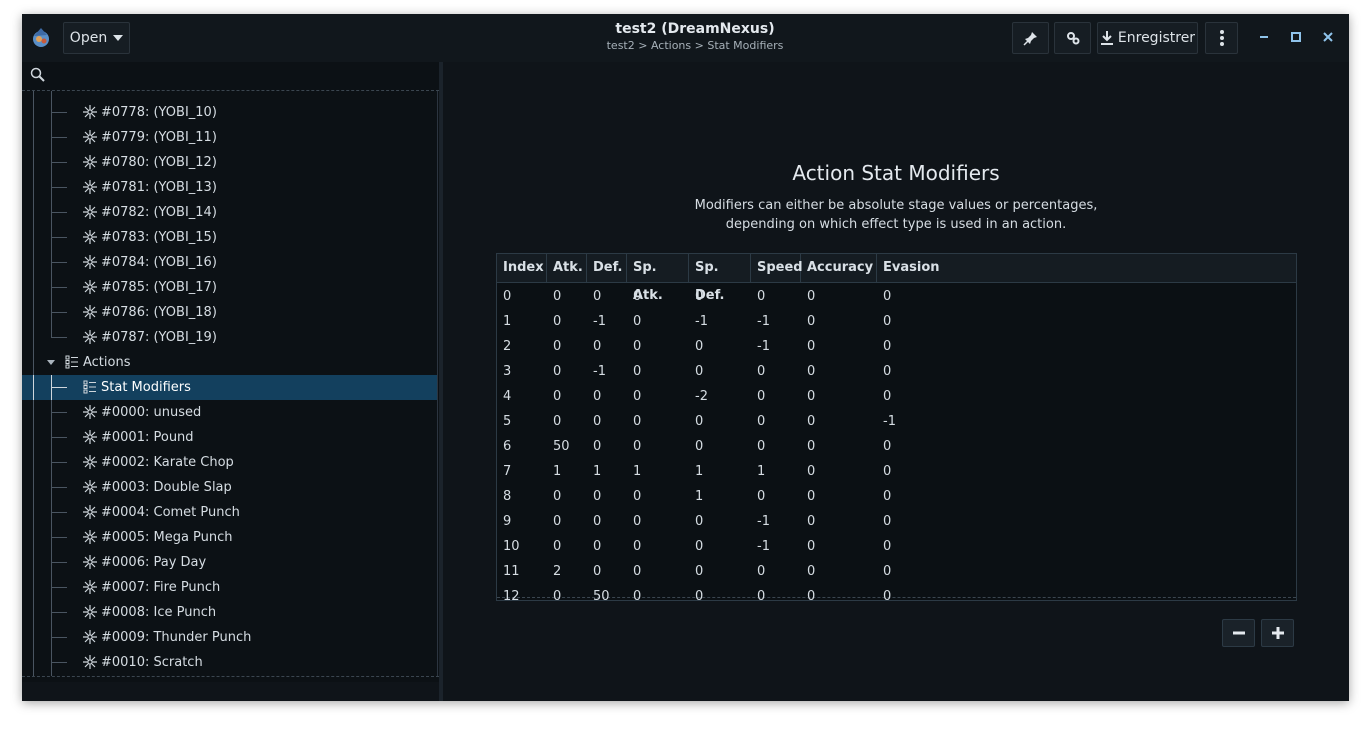 This screenshot has height=731, width=1371. I want to click on tree-item: #0009: Thunder Punch, so click(229, 637).